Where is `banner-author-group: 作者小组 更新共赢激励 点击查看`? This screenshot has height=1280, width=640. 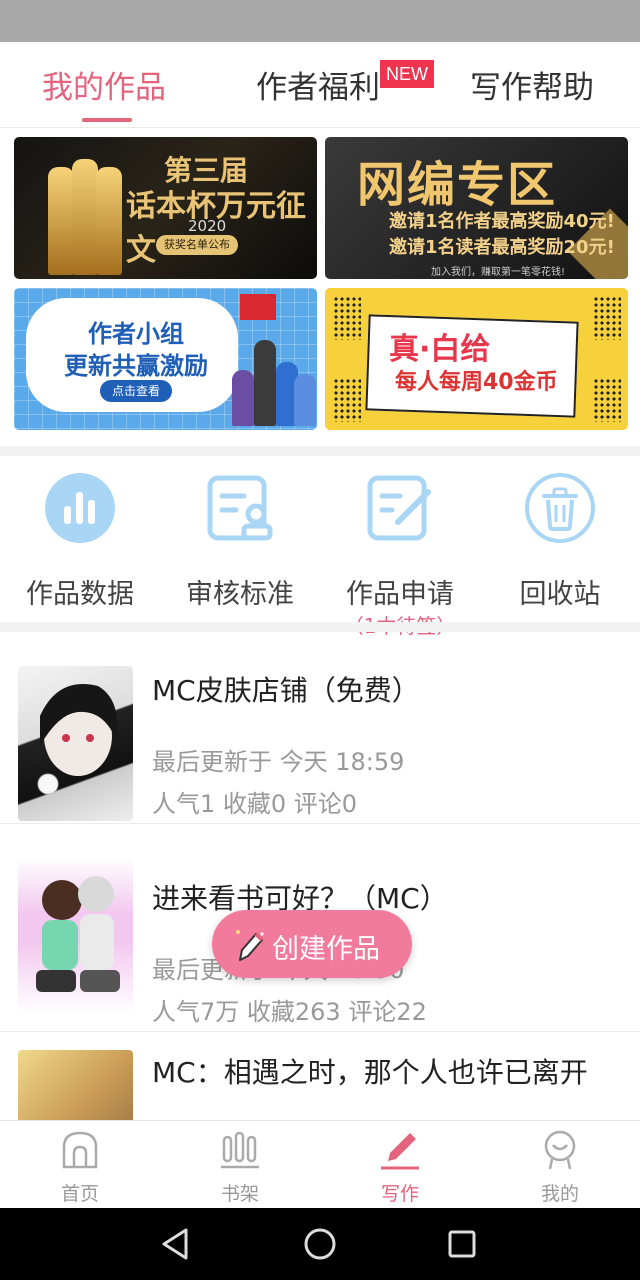 banner-author-group: 作者小组 更新共赢激励 点击查看 is located at coordinates (165, 359).